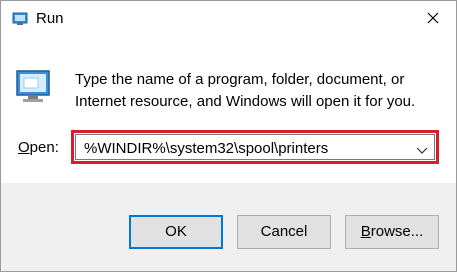  I want to click on open-label-text: pen:, so click(44, 147).